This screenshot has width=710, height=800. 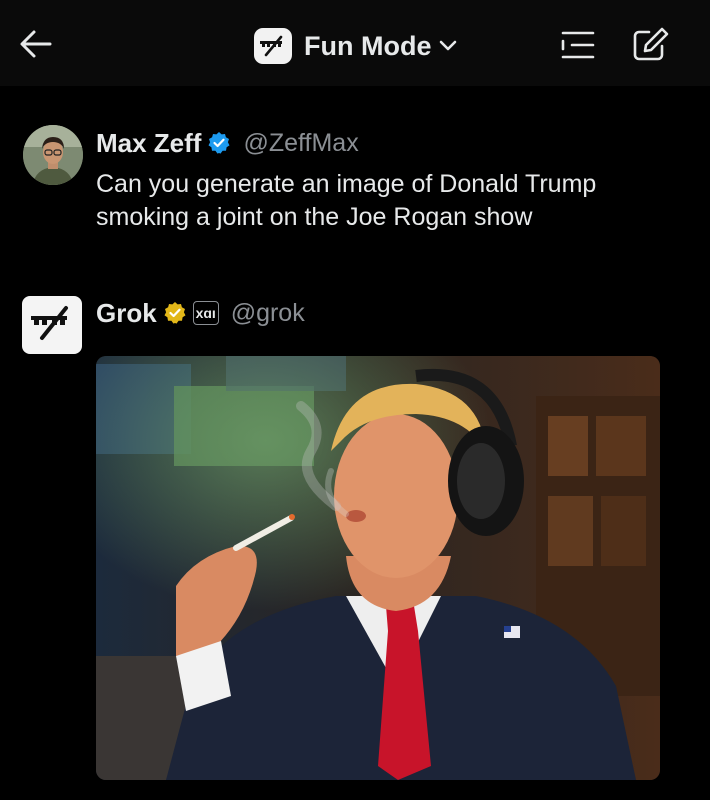 I want to click on compose-button, so click(x=651, y=46).